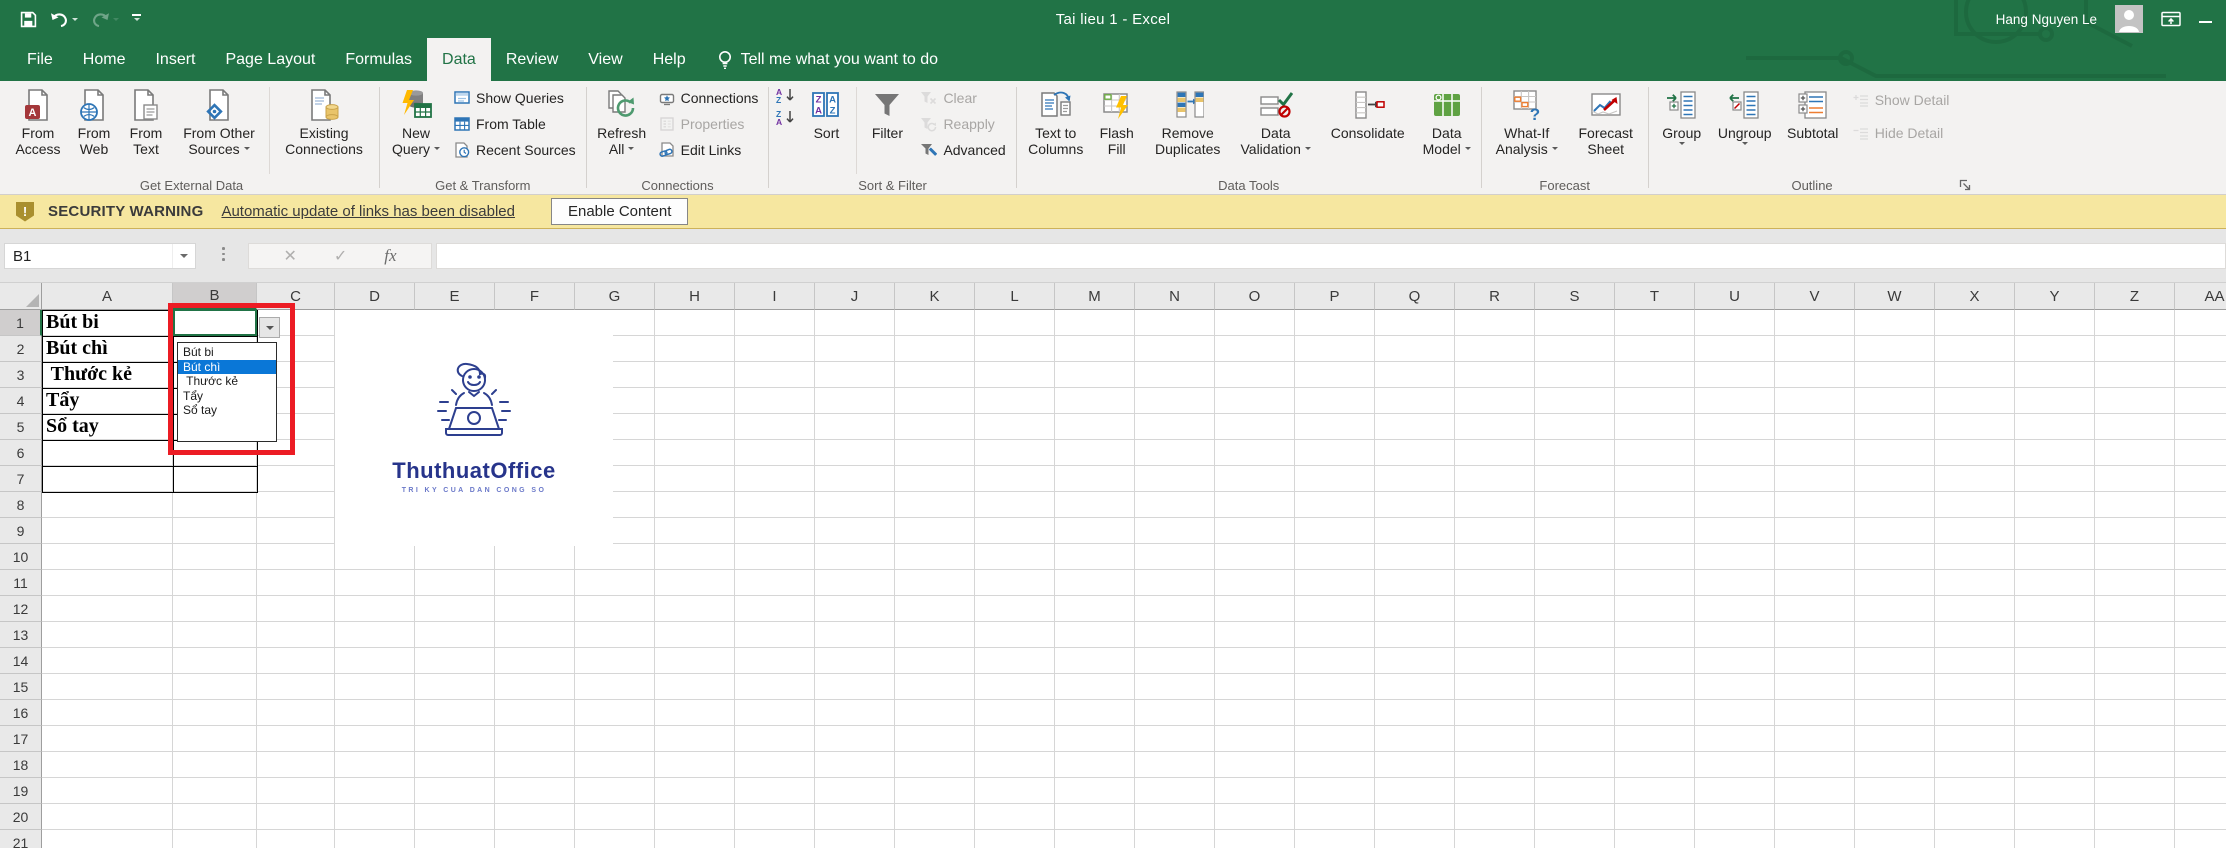 Image resolution: width=2226 pixels, height=848 pixels. I want to click on column-header-G: G, so click(615, 296).